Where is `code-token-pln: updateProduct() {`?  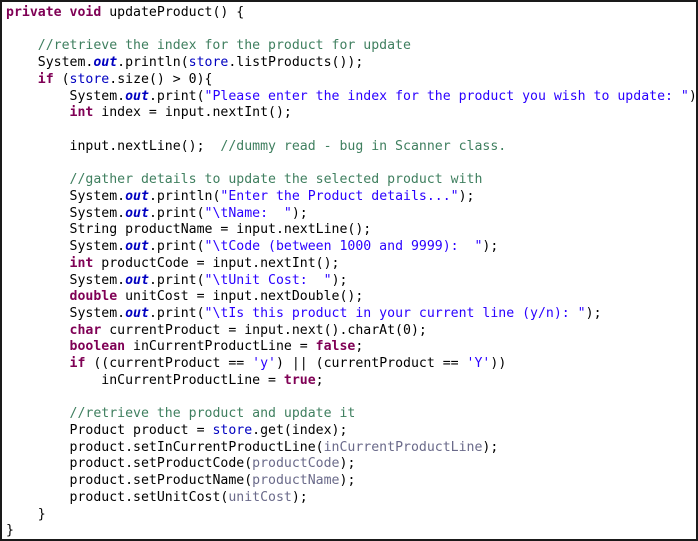 code-token-pln: updateProduct() { is located at coordinates (173, 12).